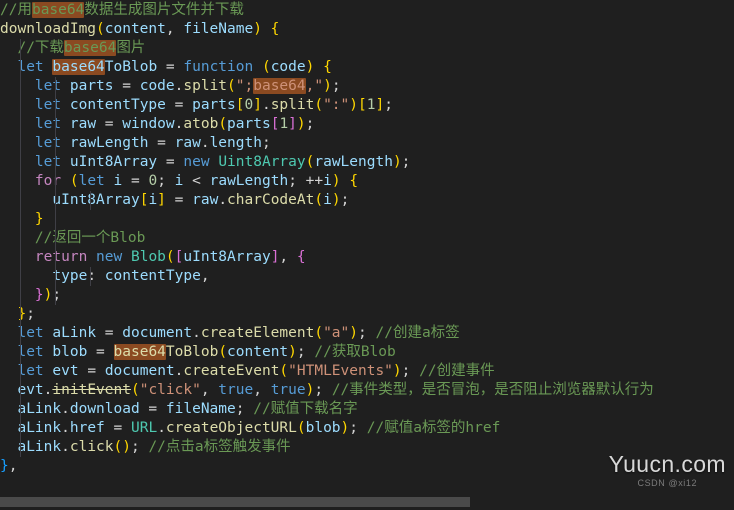 The width and height of the screenshot is (734, 510). Describe the element at coordinates (367, 257) in the screenshot. I see `code-line: return new Blob([uInt8Array], {` at that location.